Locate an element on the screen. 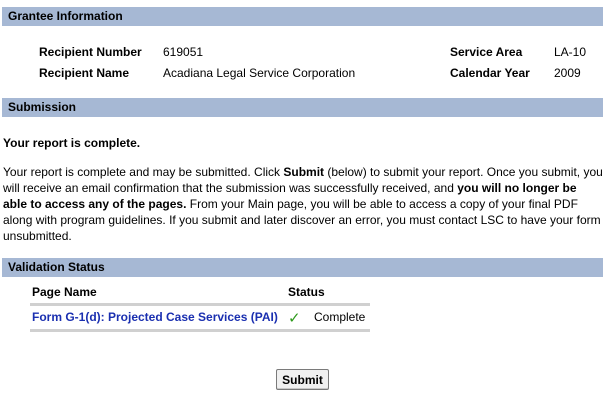 The image size is (605, 405). calendar-year-label: Calendar Year is located at coordinates (490, 73).